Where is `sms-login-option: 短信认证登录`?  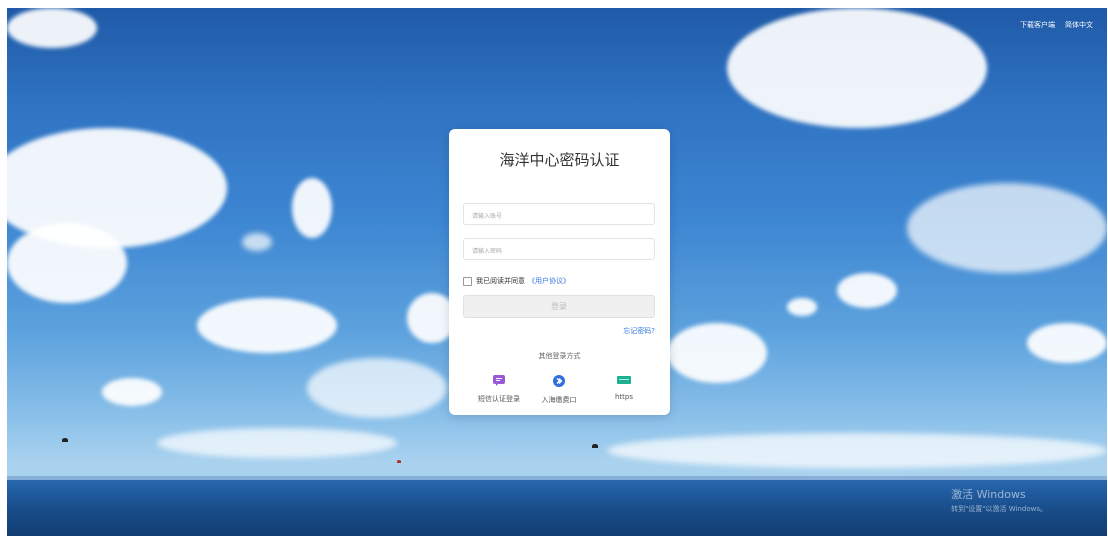
sms-login-option: 短信认证登录 is located at coordinates (499, 389).